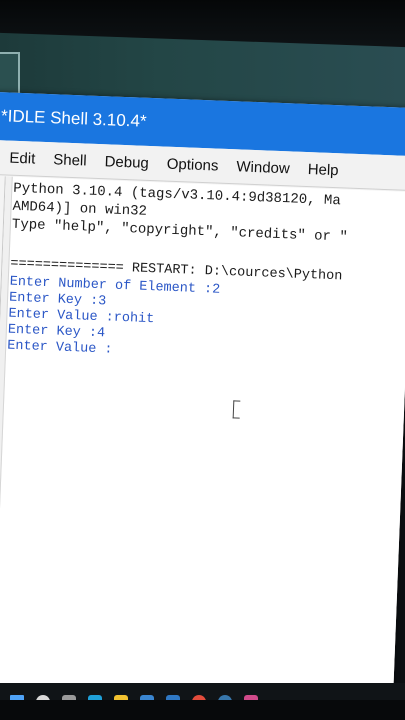  What do you see at coordinates (6, 439) in the screenshot?
I see `shell-gutter` at bounding box center [6, 439].